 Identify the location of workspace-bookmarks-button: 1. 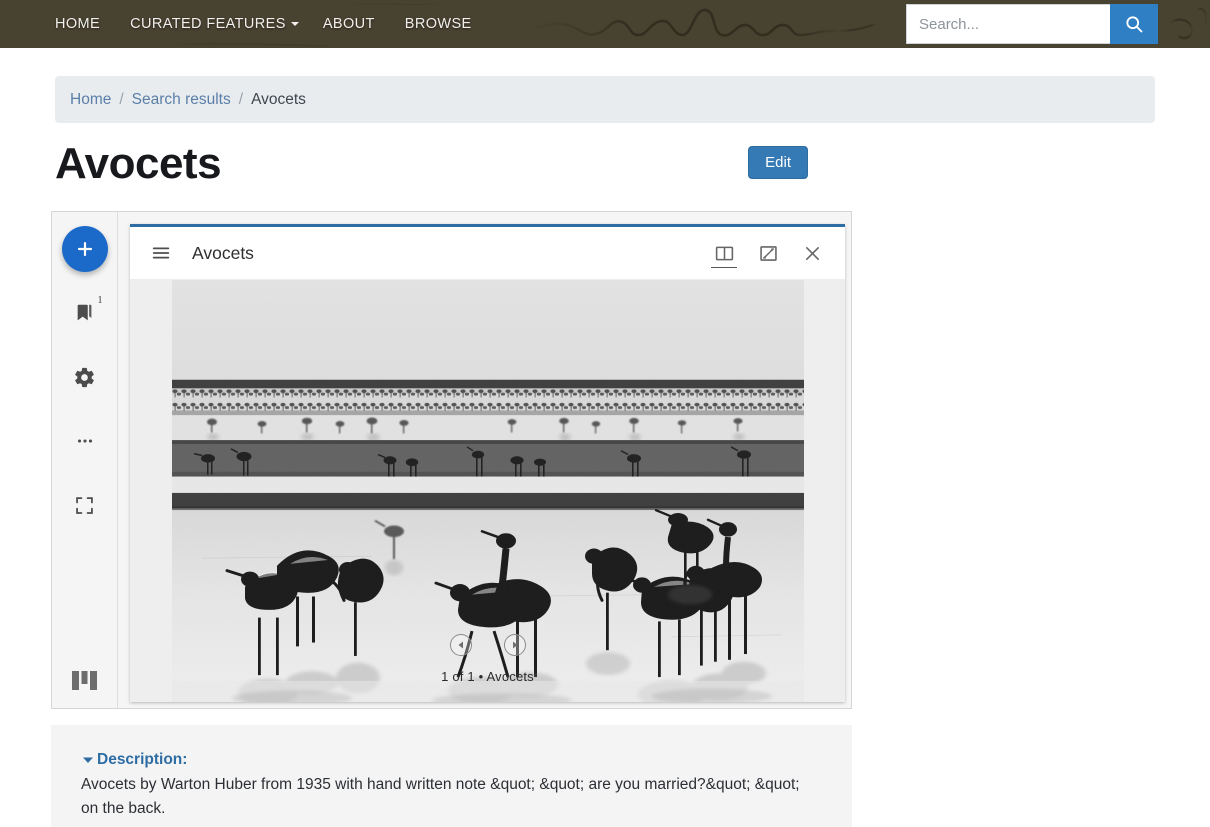
(85, 313).